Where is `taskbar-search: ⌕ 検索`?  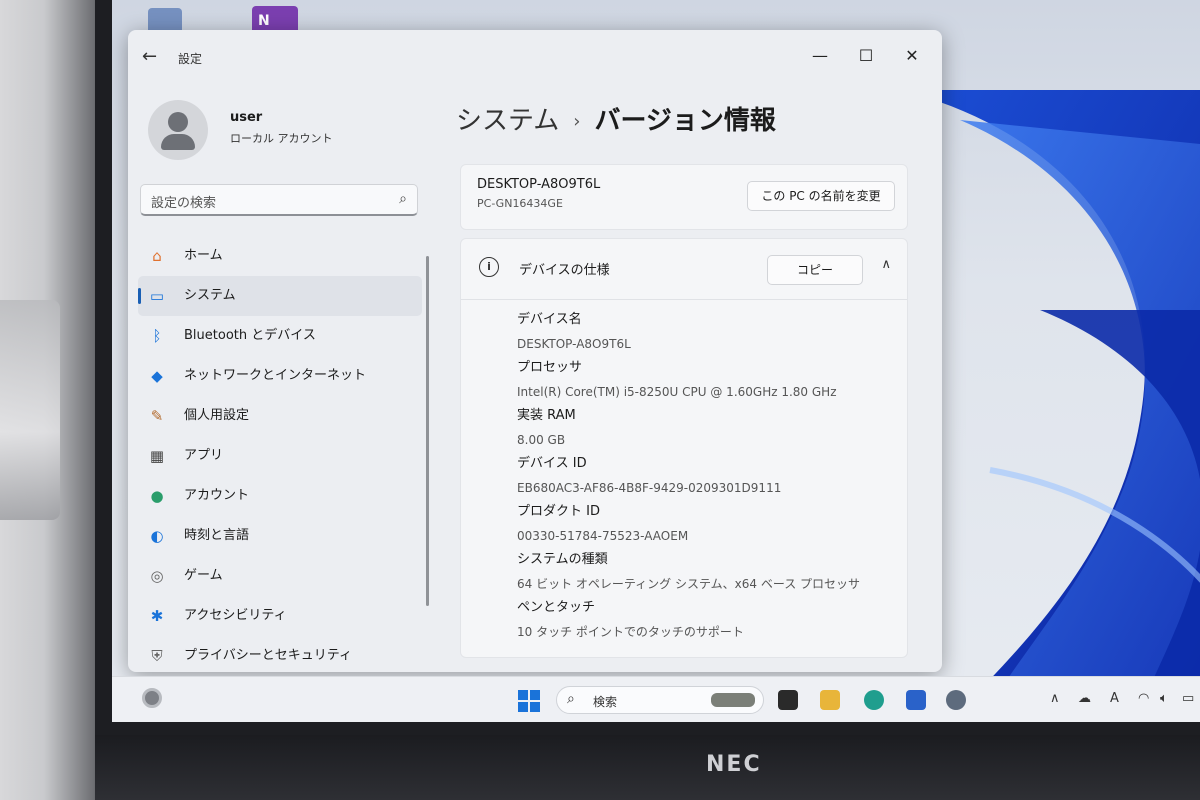
taskbar-search: ⌕ 検索 is located at coordinates (660, 700).